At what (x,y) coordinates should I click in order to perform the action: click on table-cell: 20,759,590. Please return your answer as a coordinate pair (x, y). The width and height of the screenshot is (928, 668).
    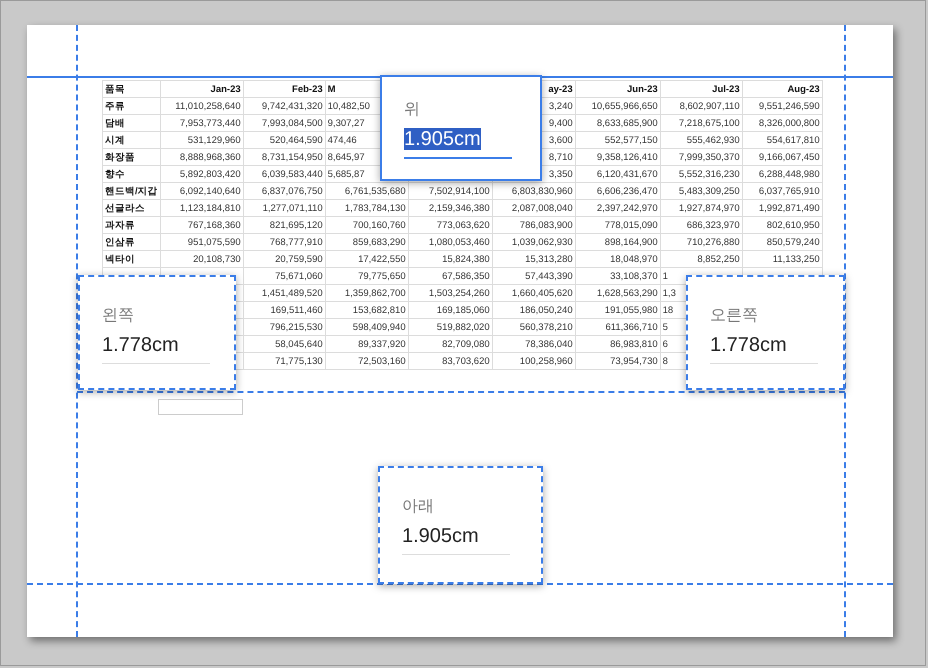
    Looking at the image, I should click on (284, 259).